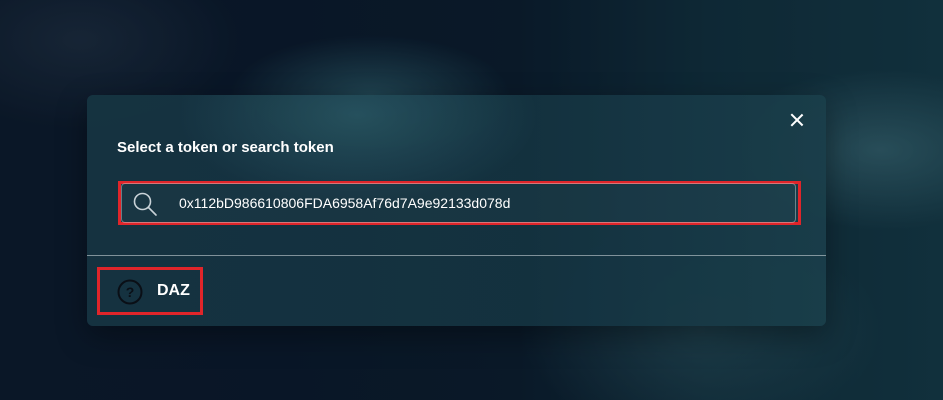  What do you see at coordinates (145, 204) in the screenshot?
I see `search-icon` at bounding box center [145, 204].